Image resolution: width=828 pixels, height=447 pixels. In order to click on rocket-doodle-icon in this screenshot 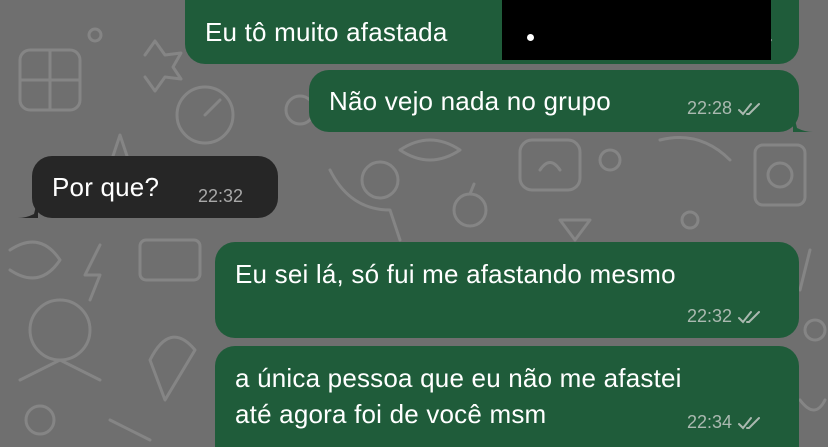, I will do `click(172, 368)`.